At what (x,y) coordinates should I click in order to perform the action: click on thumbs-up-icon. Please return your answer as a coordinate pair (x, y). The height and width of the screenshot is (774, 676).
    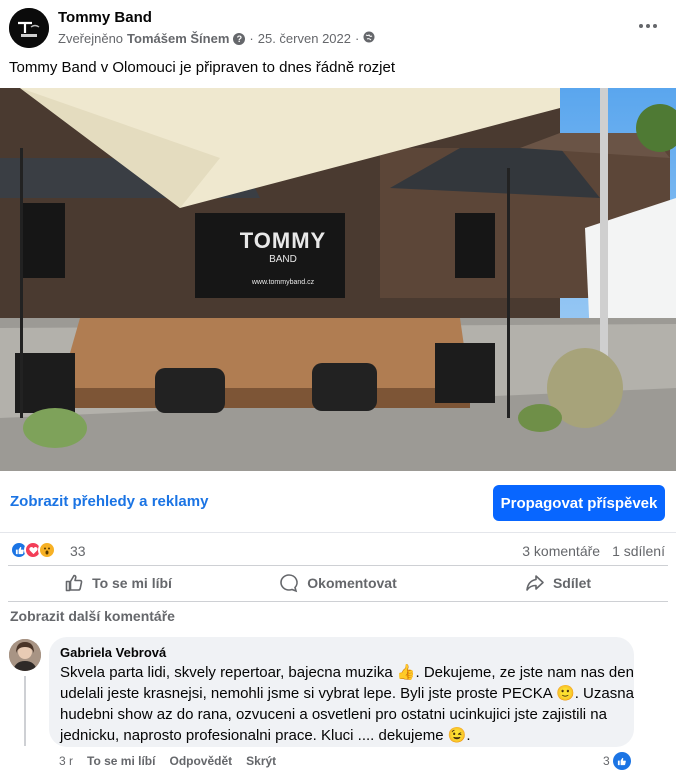
    Looking at the image, I should click on (74, 583).